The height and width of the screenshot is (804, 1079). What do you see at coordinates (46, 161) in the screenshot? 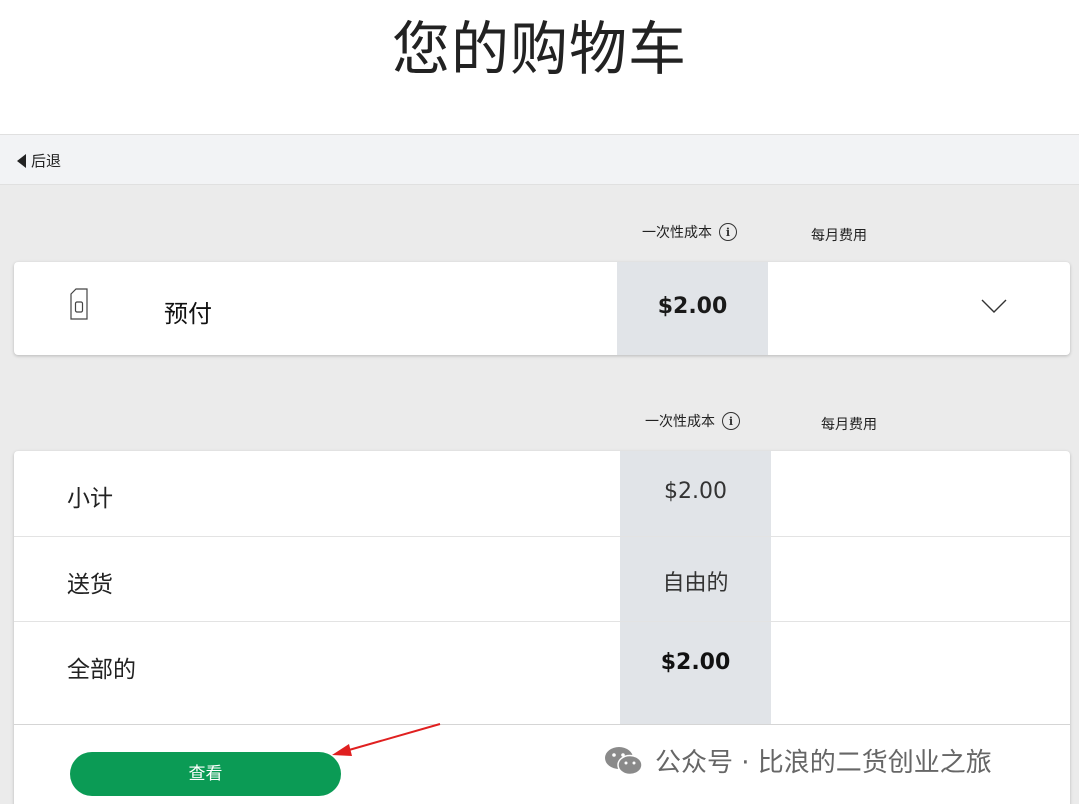
I see `back-label: 后退` at bounding box center [46, 161].